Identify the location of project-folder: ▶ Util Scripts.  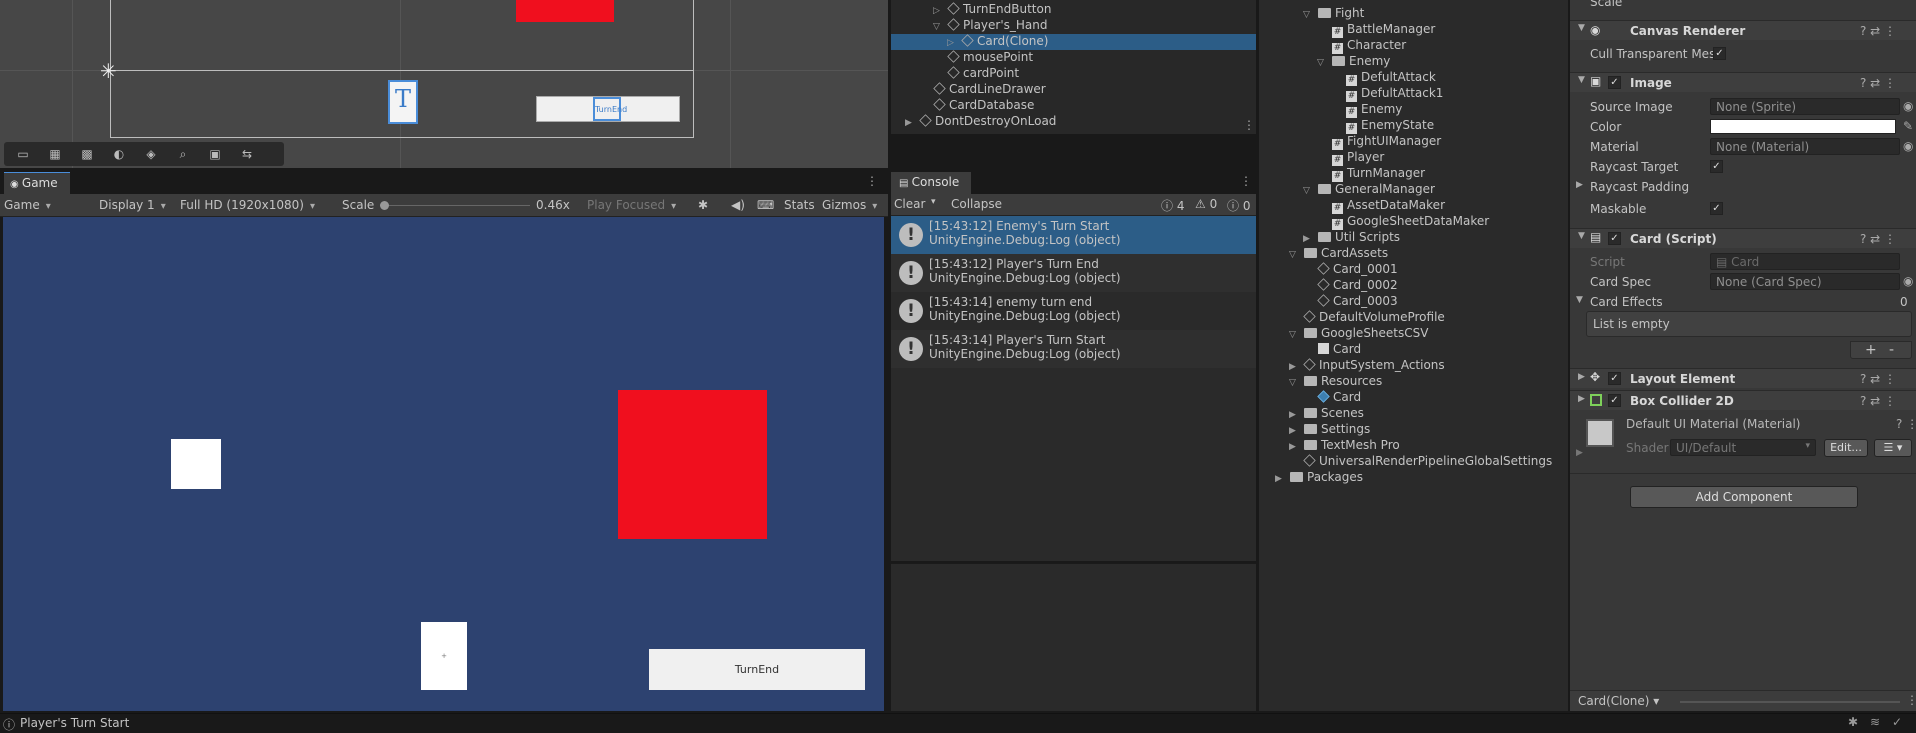
(1351, 238).